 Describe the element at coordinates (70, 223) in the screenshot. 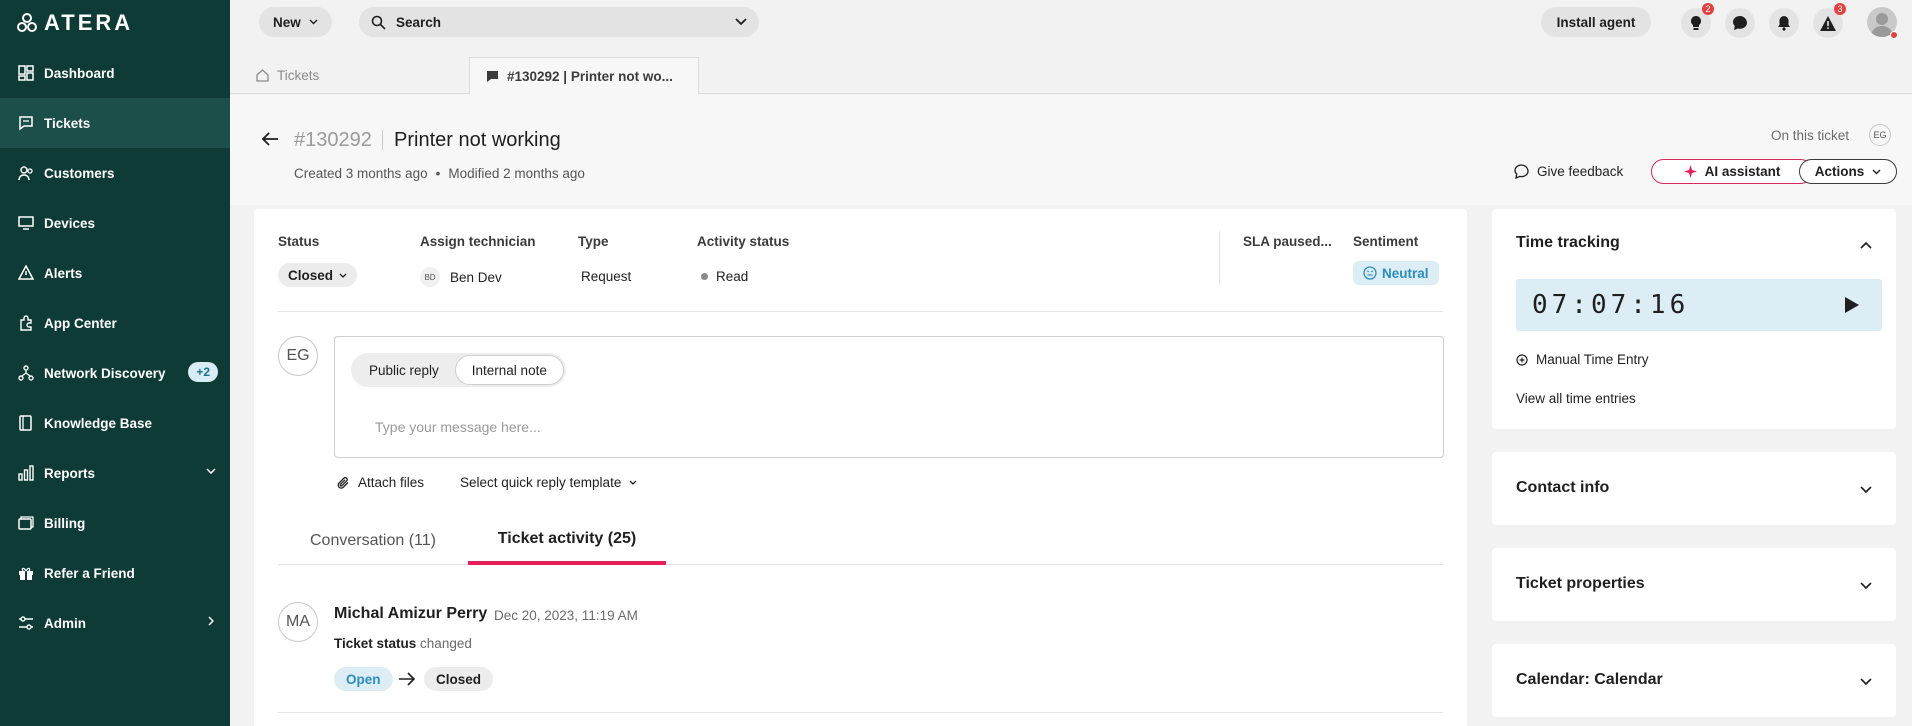

I see `sidebar-item-label: Devices` at that location.